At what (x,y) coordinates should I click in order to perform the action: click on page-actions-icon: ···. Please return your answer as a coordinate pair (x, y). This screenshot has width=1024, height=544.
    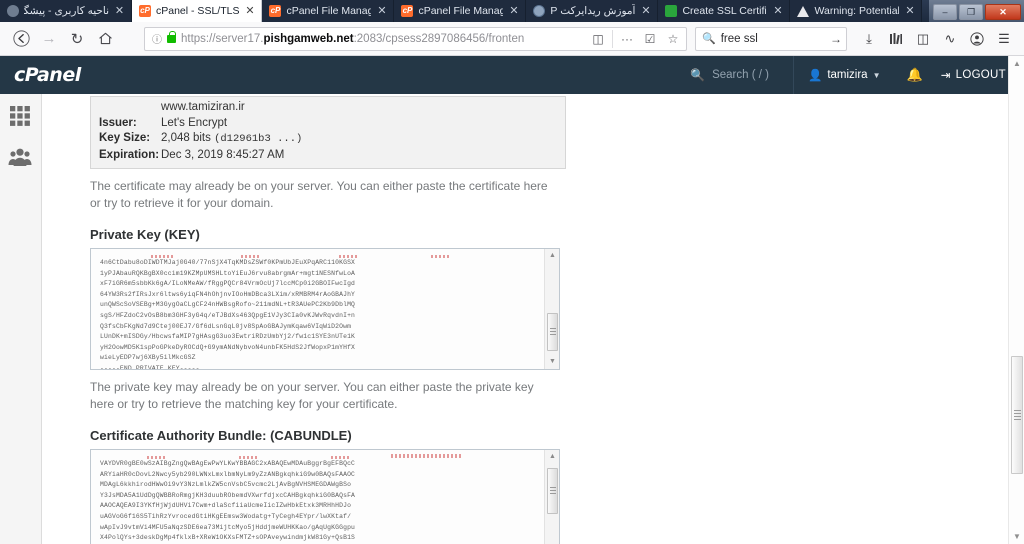
    Looking at the image, I should click on (627, 39).